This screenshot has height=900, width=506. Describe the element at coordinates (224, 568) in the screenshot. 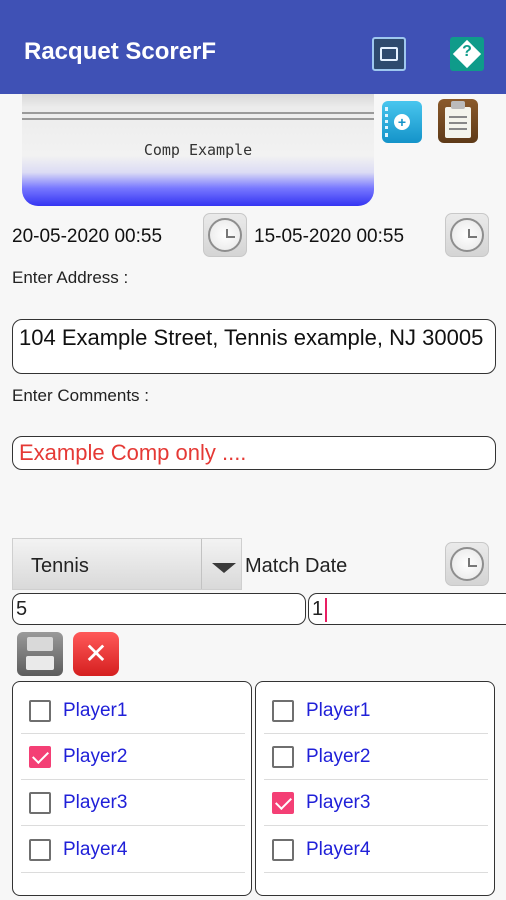

I see `chevron-down-icon` at that location.